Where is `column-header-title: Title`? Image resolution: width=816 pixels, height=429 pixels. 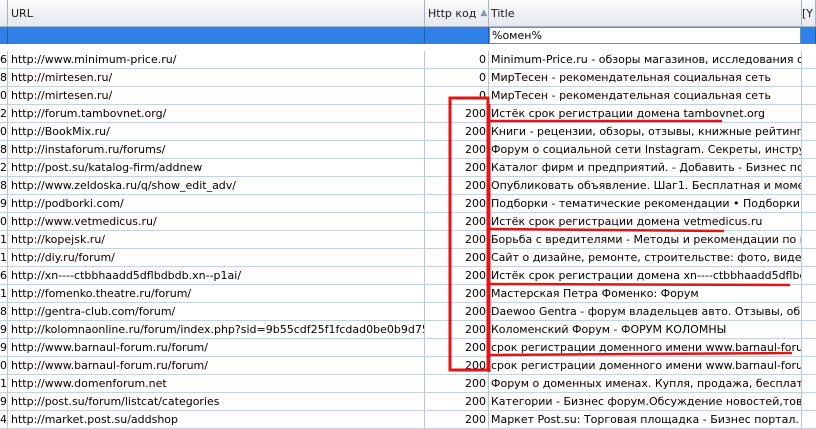
column-header-title: Title is located at coordinates (645, 13).